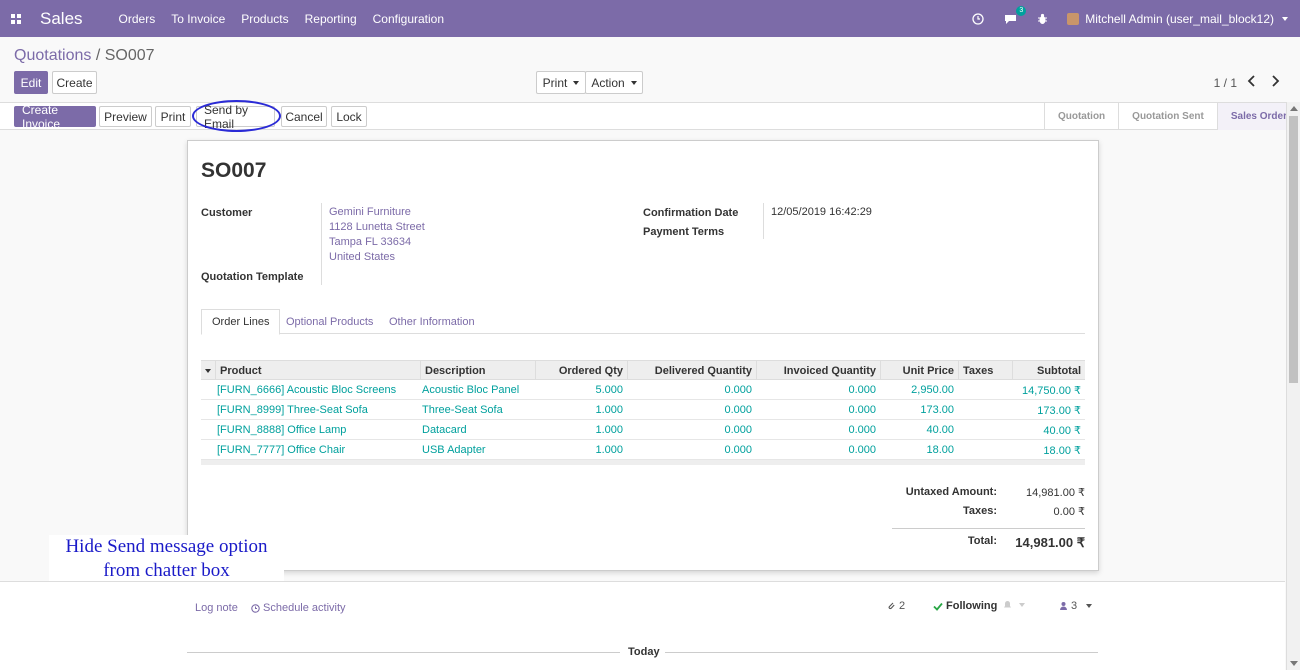 The width and height of the screenshot is (1300, 670). What do you see at coordinates (16, 18) in the screenshot?
I see `apps-menu-icon` at bounding box center [16, 18].